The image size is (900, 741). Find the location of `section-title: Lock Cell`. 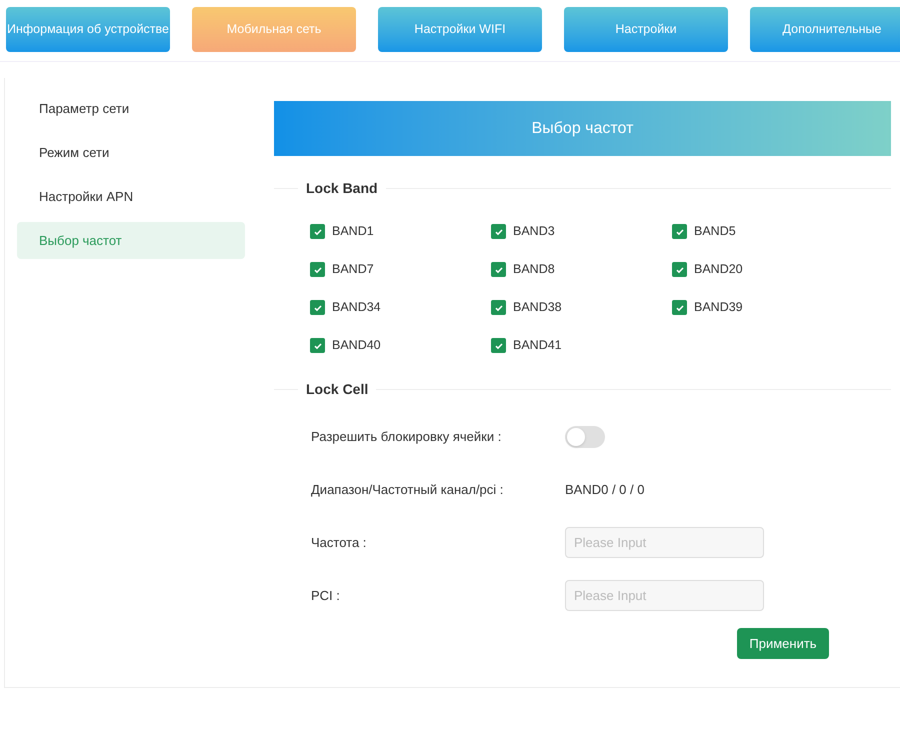

section-title: Lock Cell is located at coordinates (337, 389).